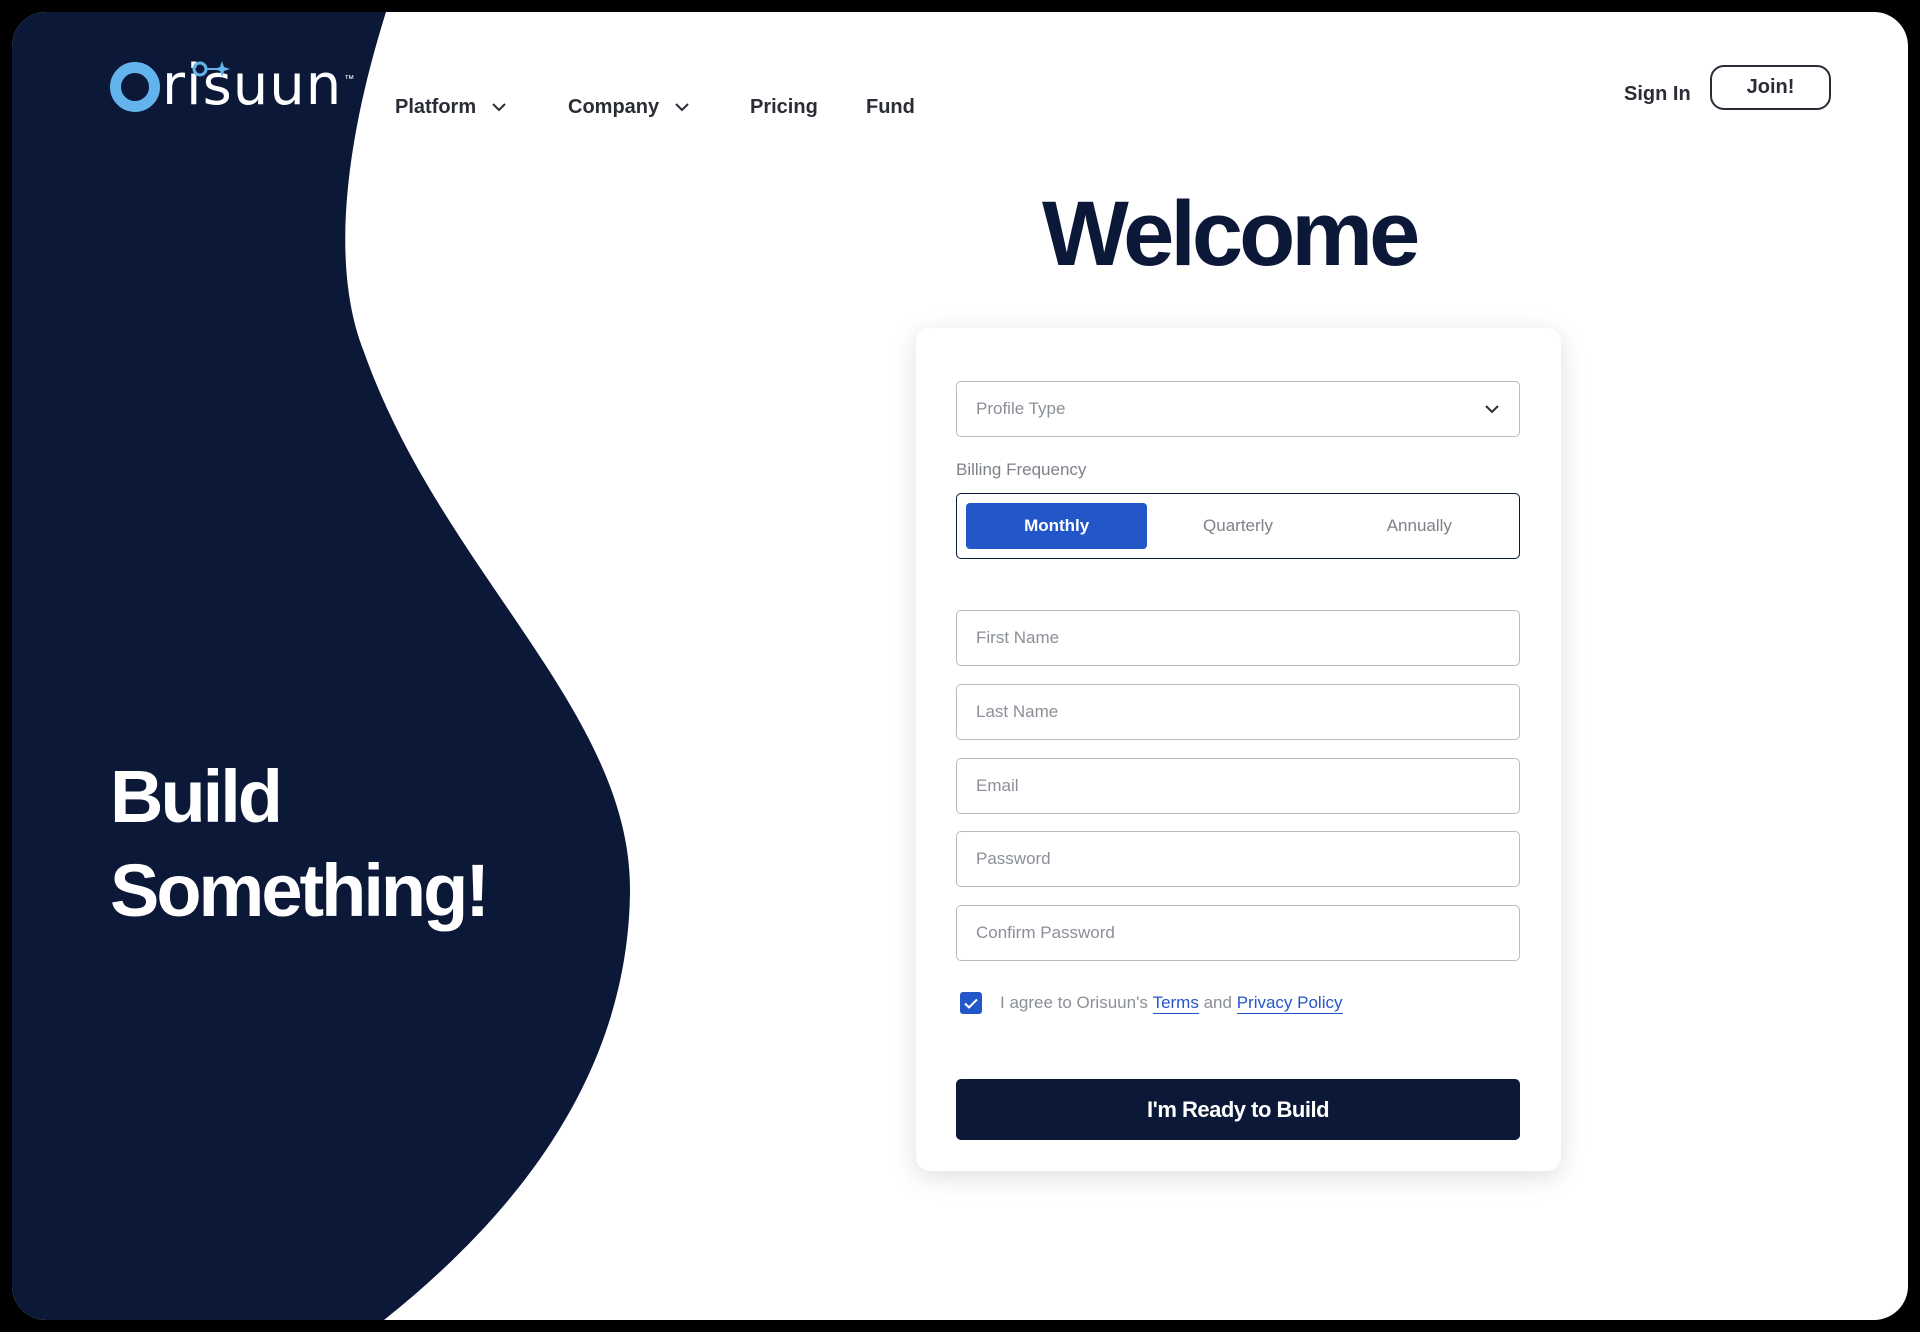 Image resolution: width=1920 pixels, height=1332 pixels. Describe the element at coordinates (614, 107) in the screenshot. I see `nav-label: Company` at that location.